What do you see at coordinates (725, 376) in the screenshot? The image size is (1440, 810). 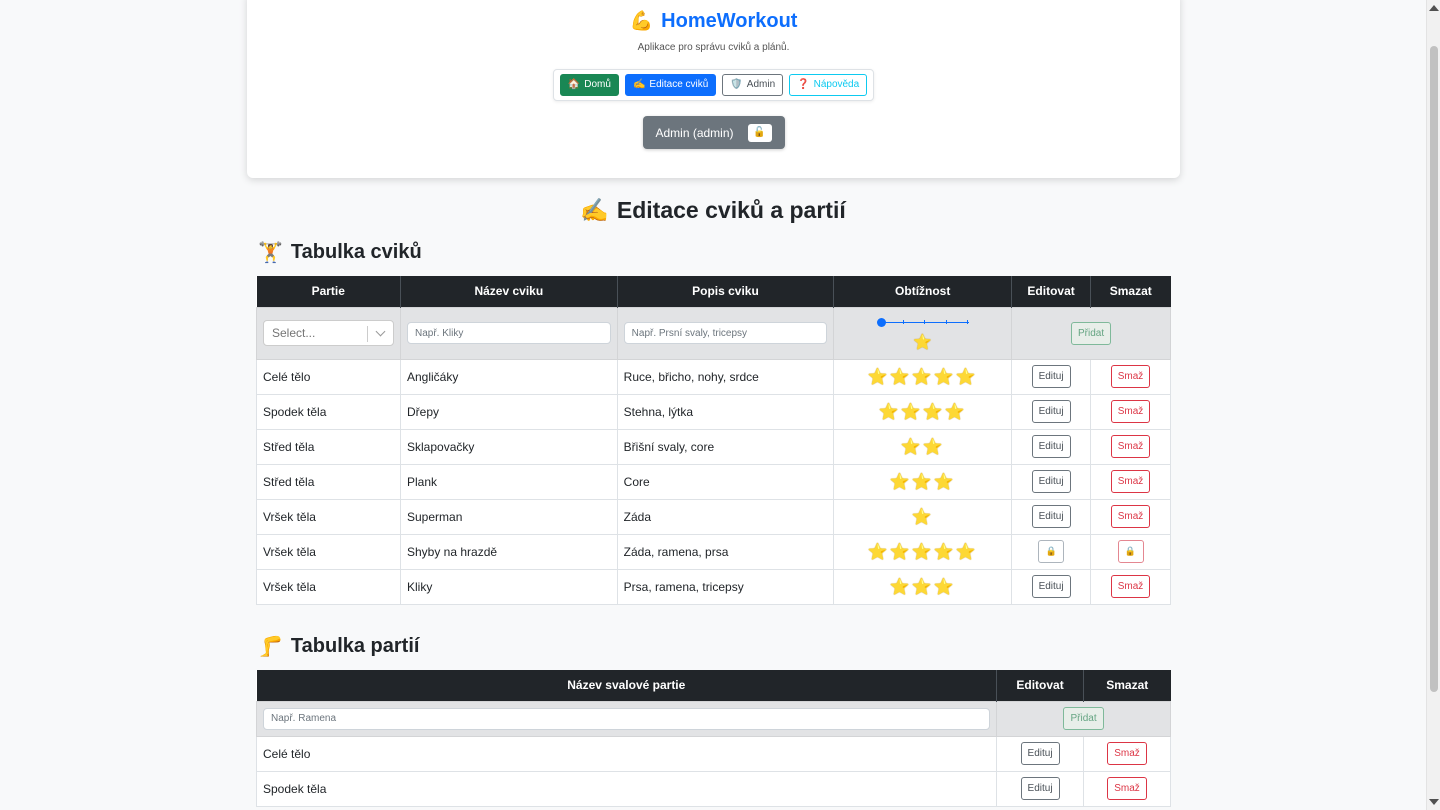 I see `desc-cell: Ruce, břicho, nohy, srdce` at bounding box center [725, 376].